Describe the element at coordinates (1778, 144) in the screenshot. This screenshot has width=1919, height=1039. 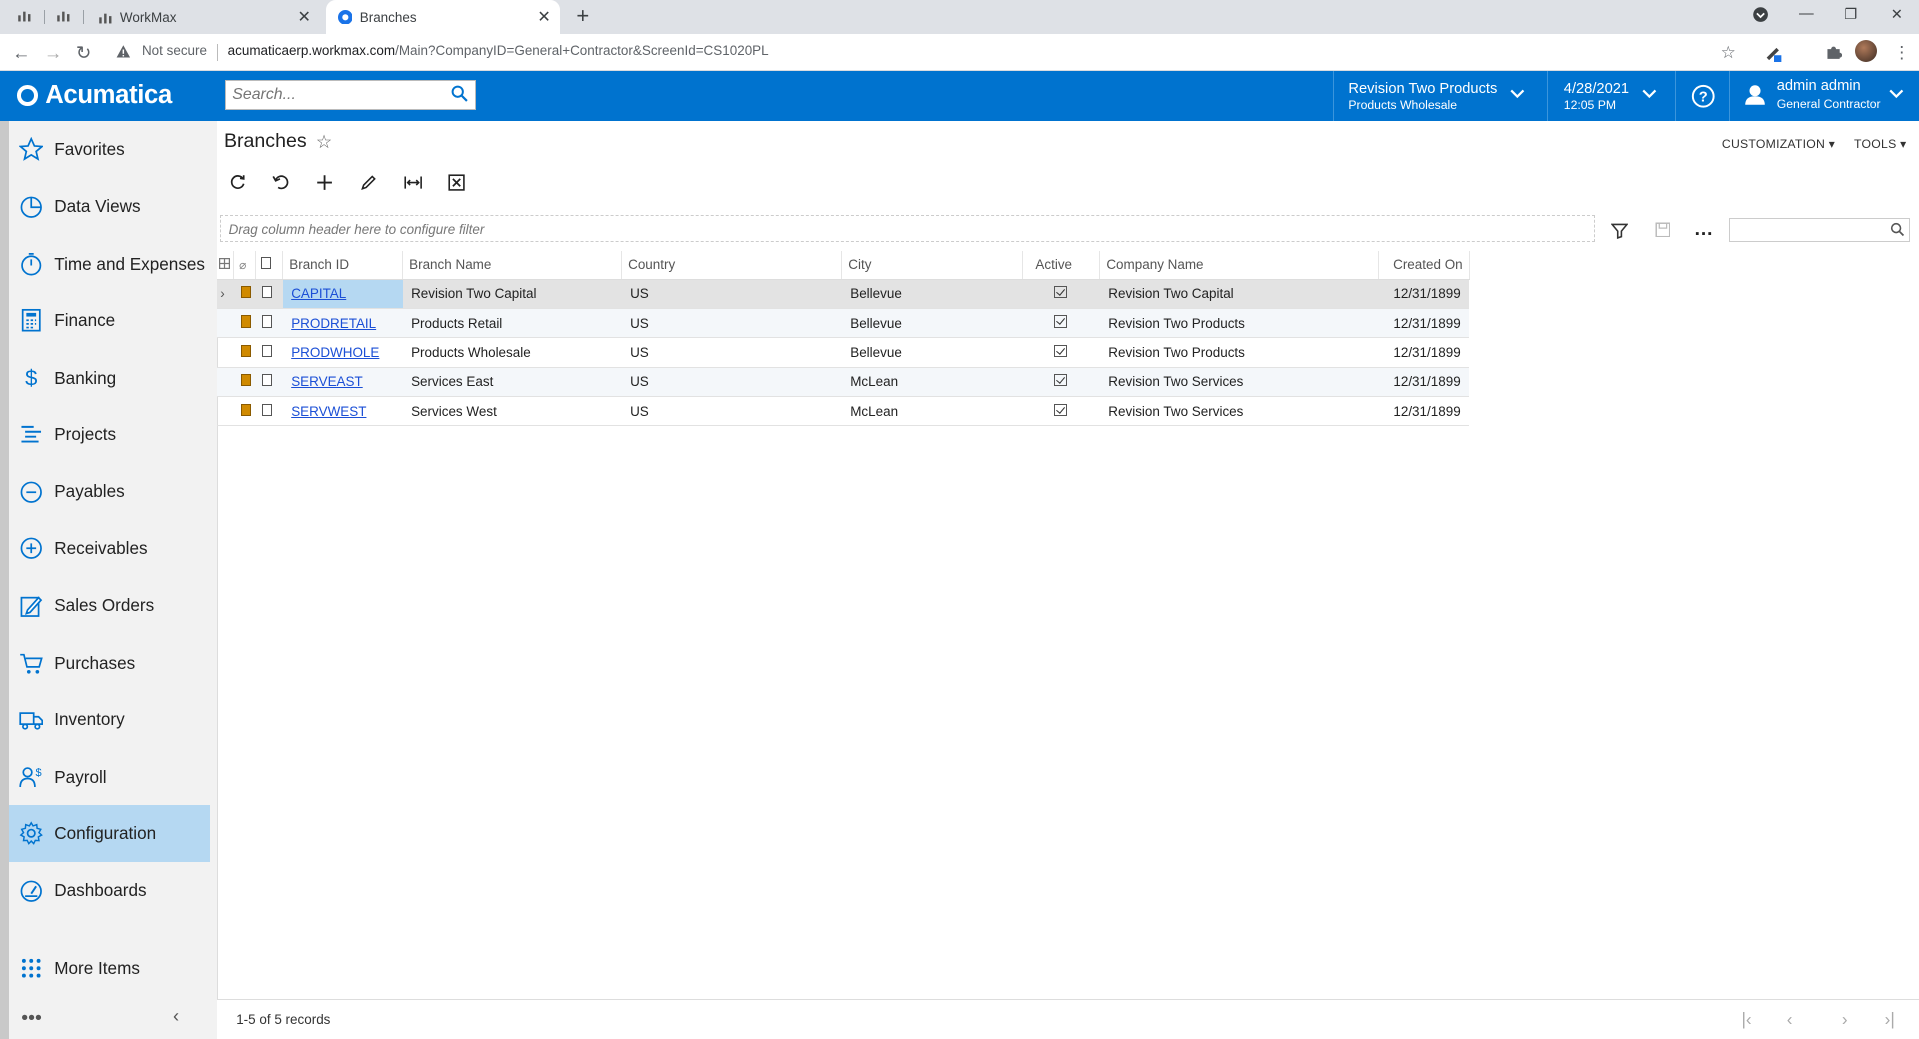
I see `customization-menu: CUSTOMIZATION ▾` at that location.